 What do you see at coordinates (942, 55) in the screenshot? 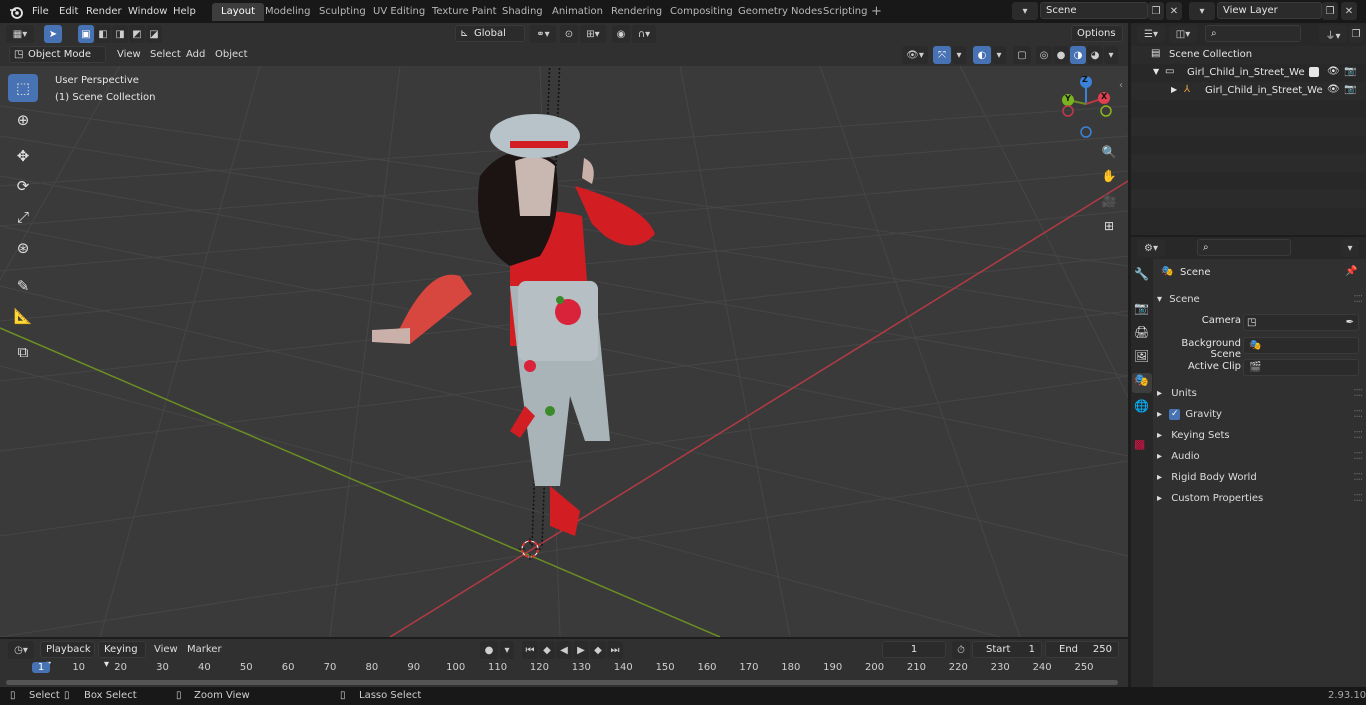
I see `gizmo-toggle-icon: ⤧` at bounding box center [942, 55].